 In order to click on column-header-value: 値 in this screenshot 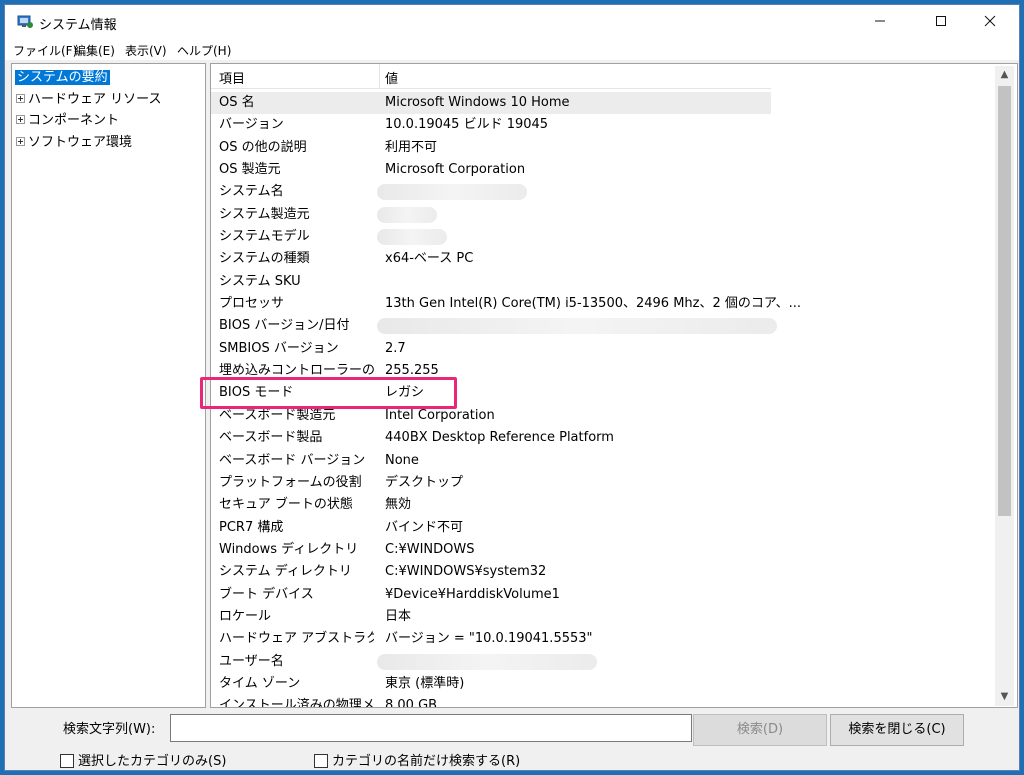, I will do `click(391, 77)`.